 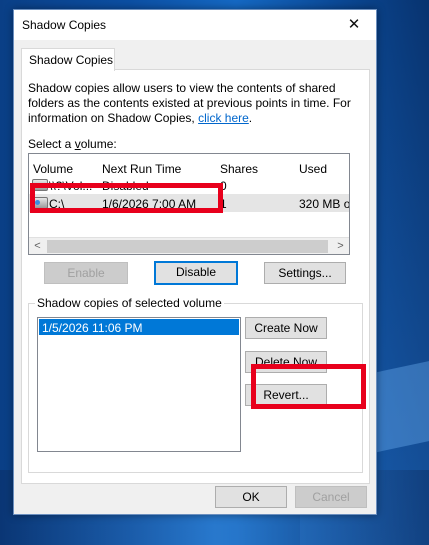 I want to click on tab-shadow-copies: Shadow Copies, so click(x=68, y=59).